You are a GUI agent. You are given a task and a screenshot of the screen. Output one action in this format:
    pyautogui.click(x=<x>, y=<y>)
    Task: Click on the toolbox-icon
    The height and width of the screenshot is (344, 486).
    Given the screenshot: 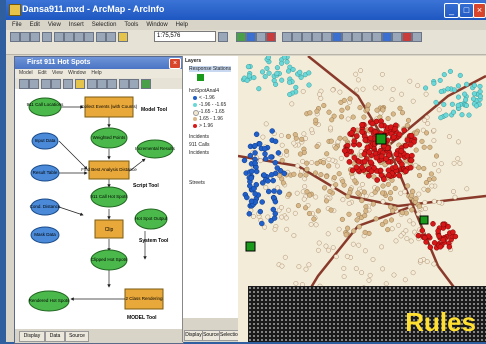 What is the action you would take?
    pyautogui.click(x=251, y=37)
    